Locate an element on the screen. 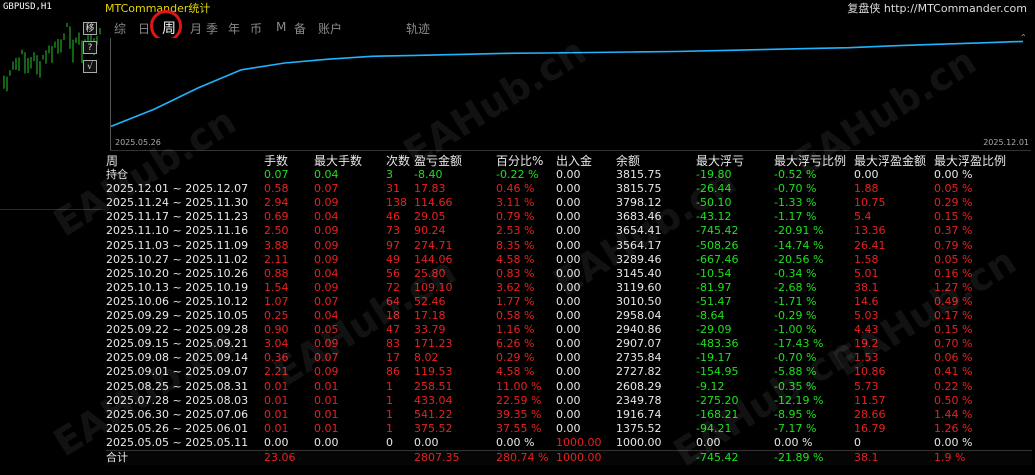 This screenshot has height=475, width=1035. cell-balance: 3145.40 is located at coordinates (639, 273).